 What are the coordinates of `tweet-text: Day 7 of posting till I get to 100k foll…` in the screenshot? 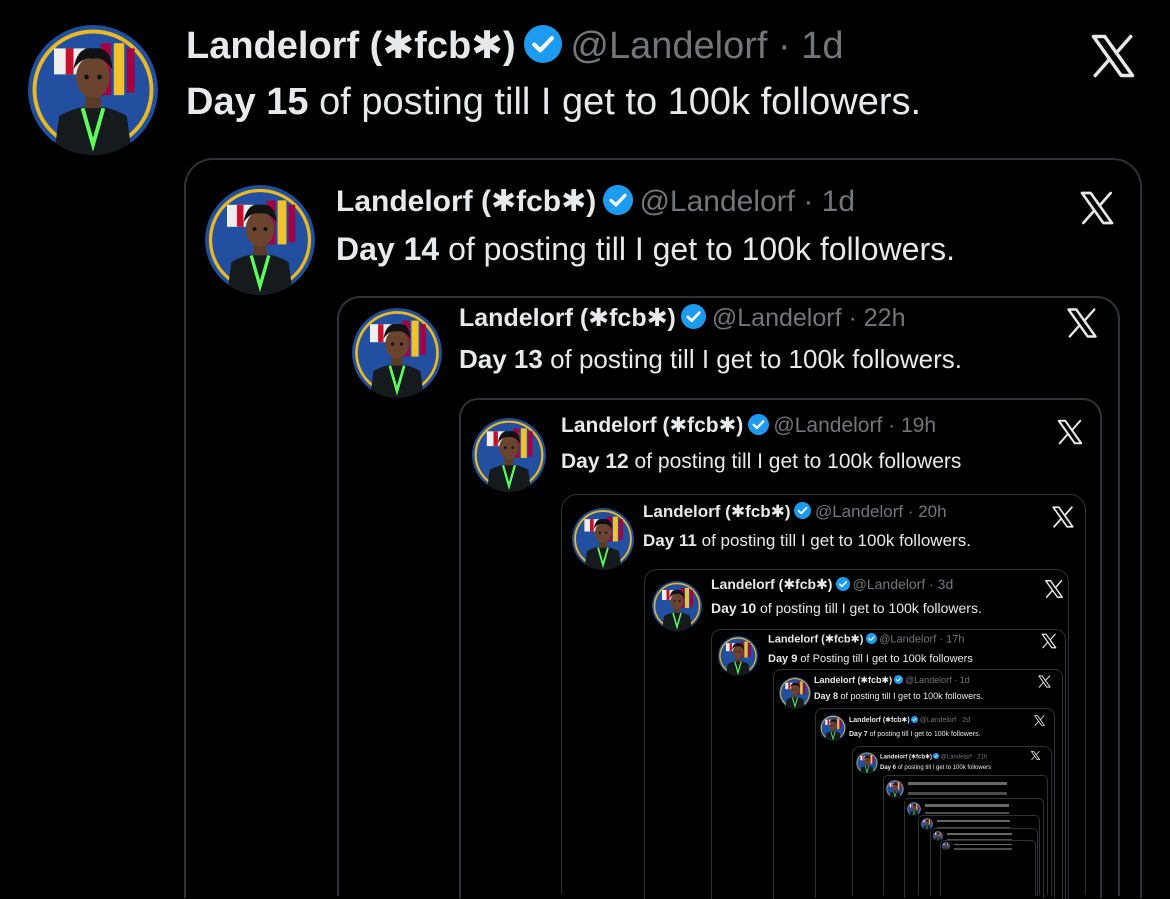 It's located at (915, 735).